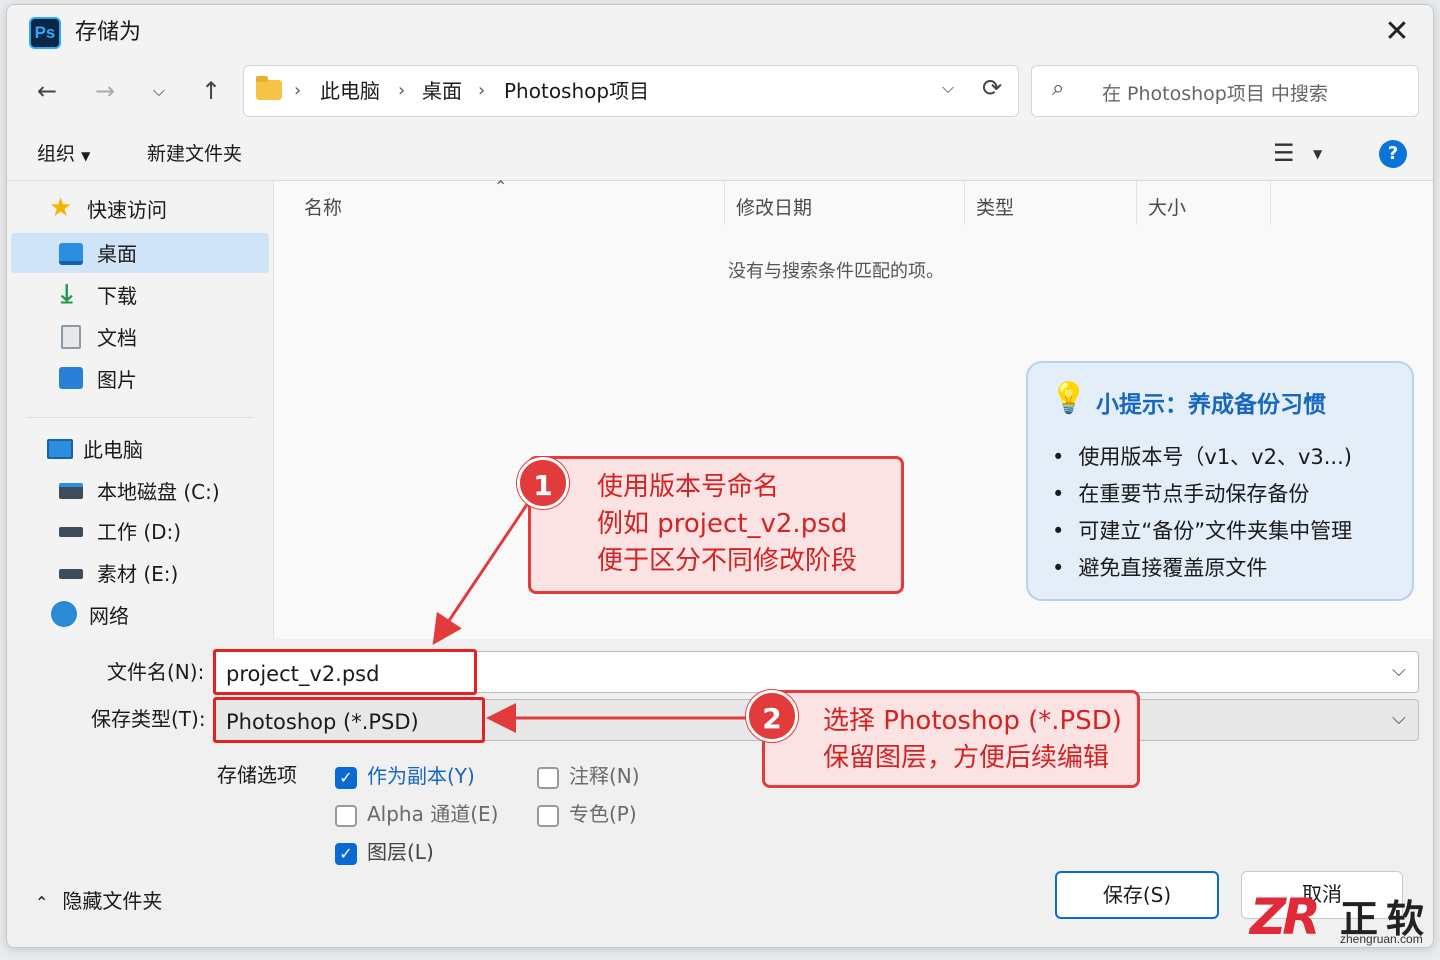 Image resolution: width=1440 pixels, height=960 pixels. I want to click on watermark-logo: ZR, so click(1285, 917).